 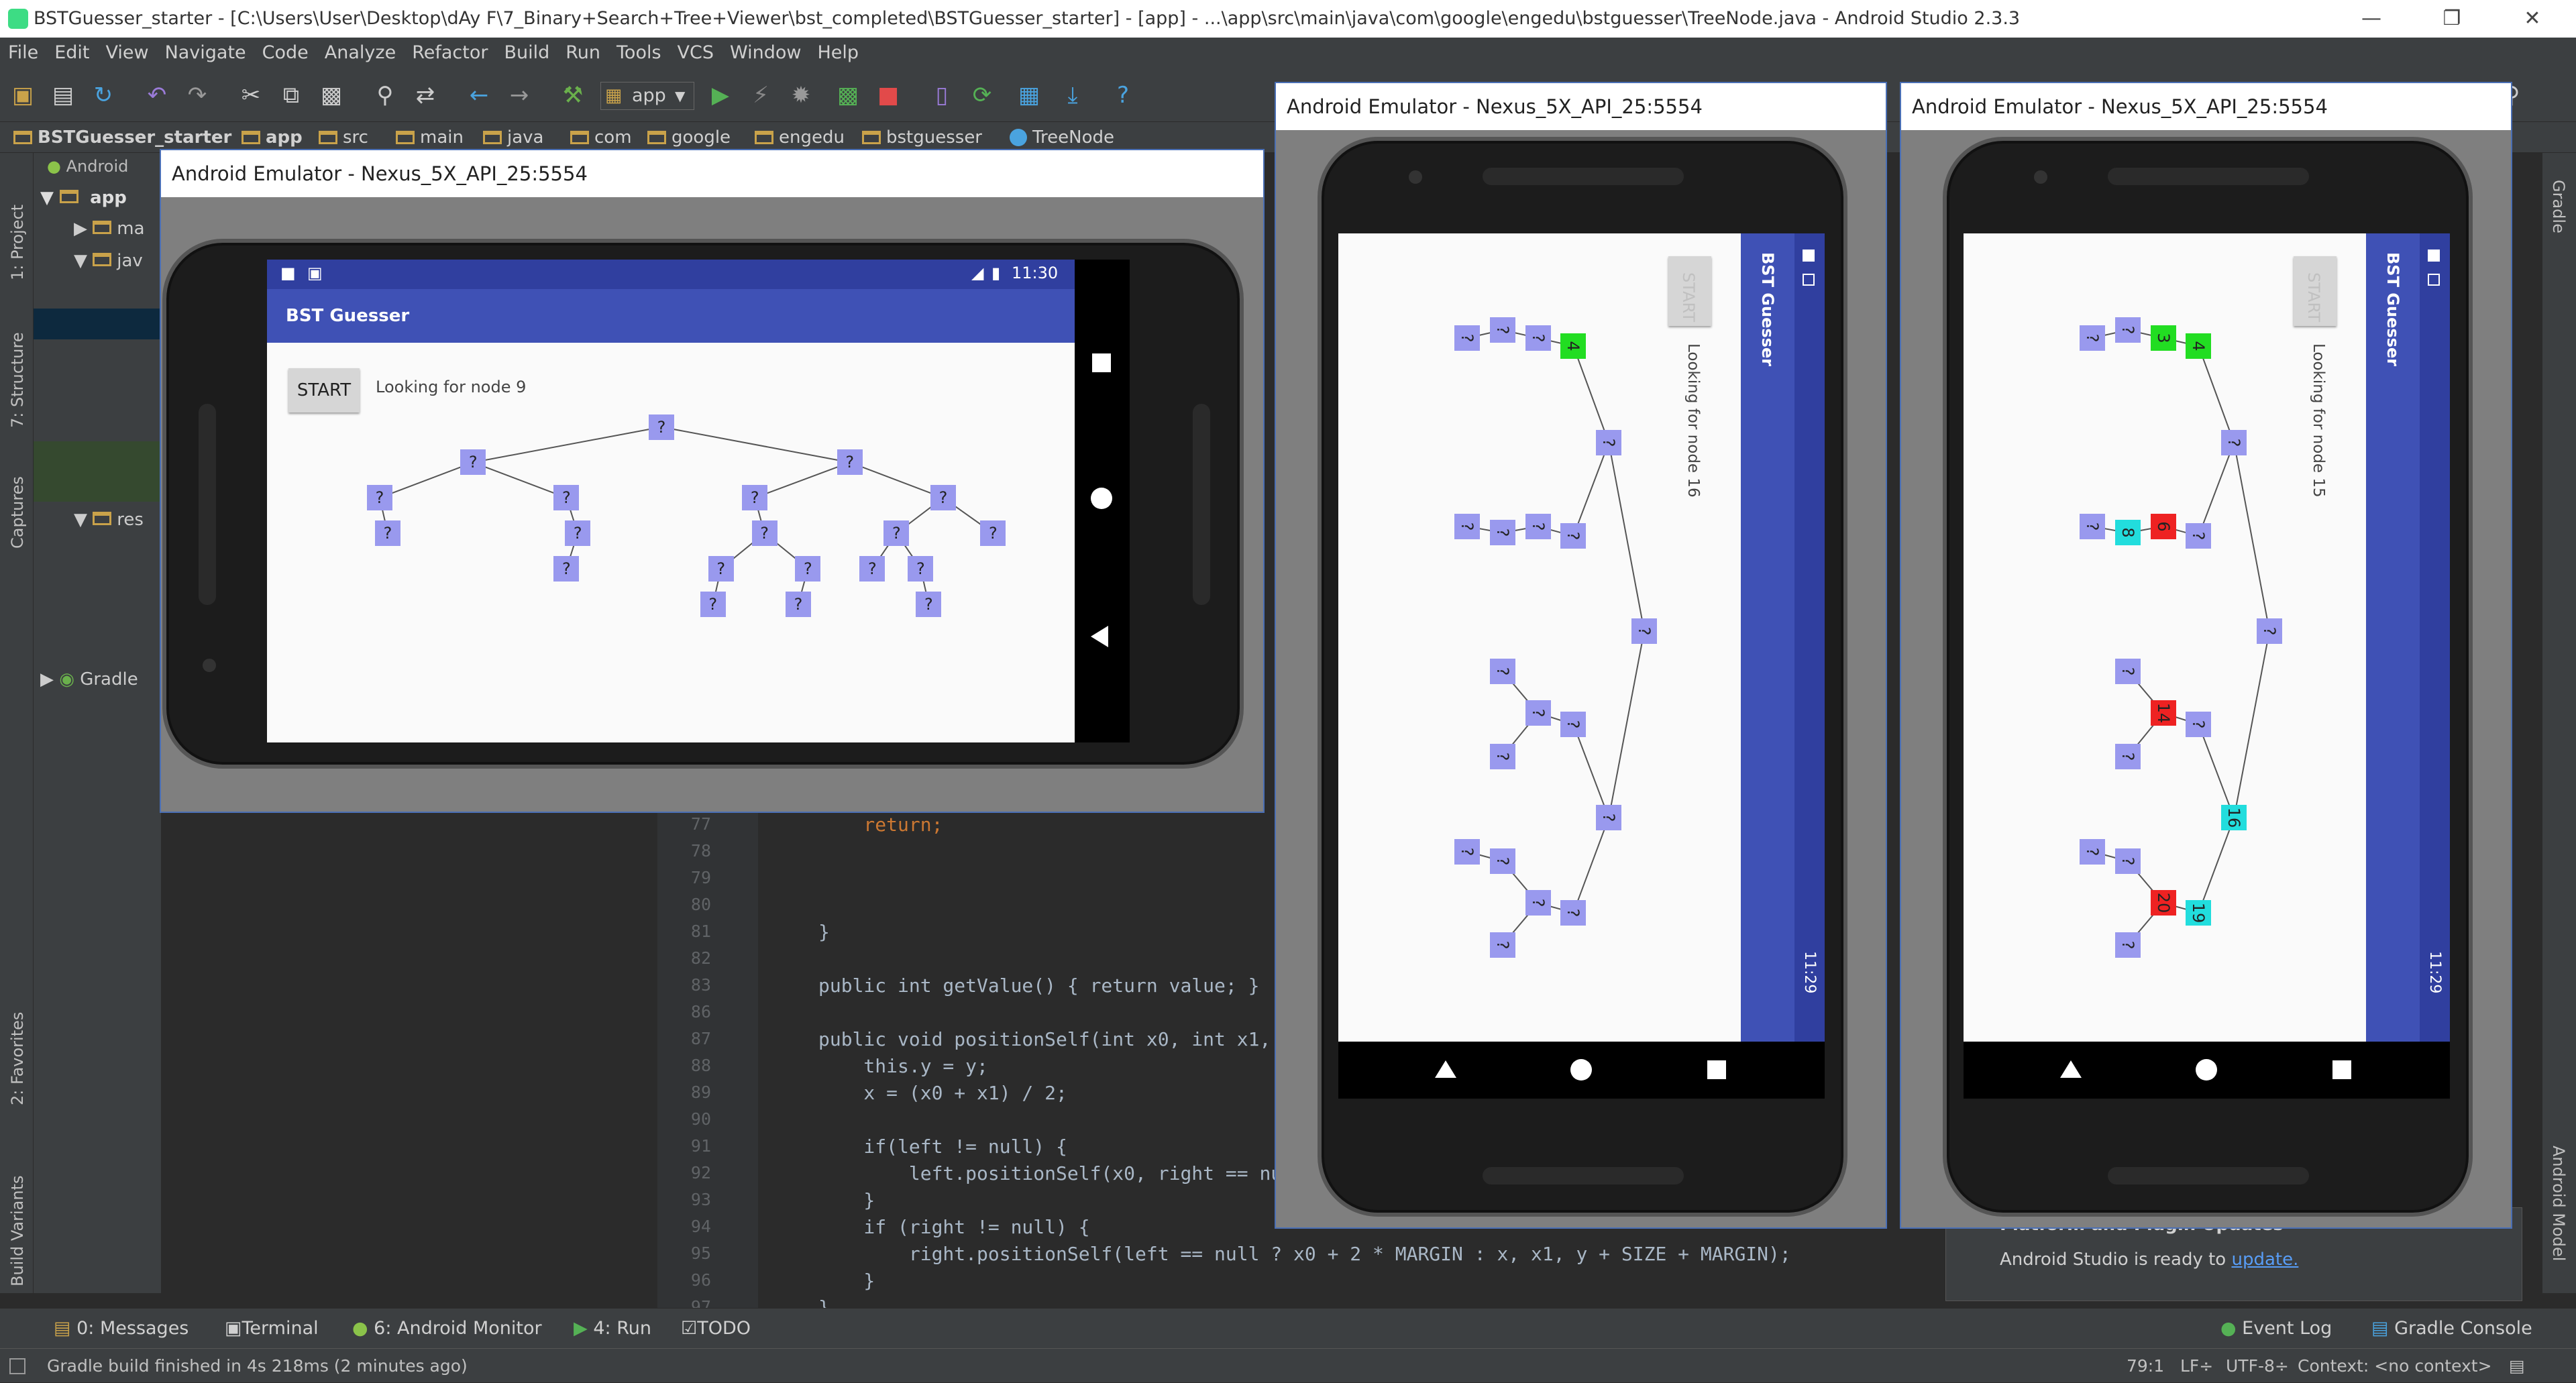 I want to click on menu-item-run: Run, so click(x=583, y=52).